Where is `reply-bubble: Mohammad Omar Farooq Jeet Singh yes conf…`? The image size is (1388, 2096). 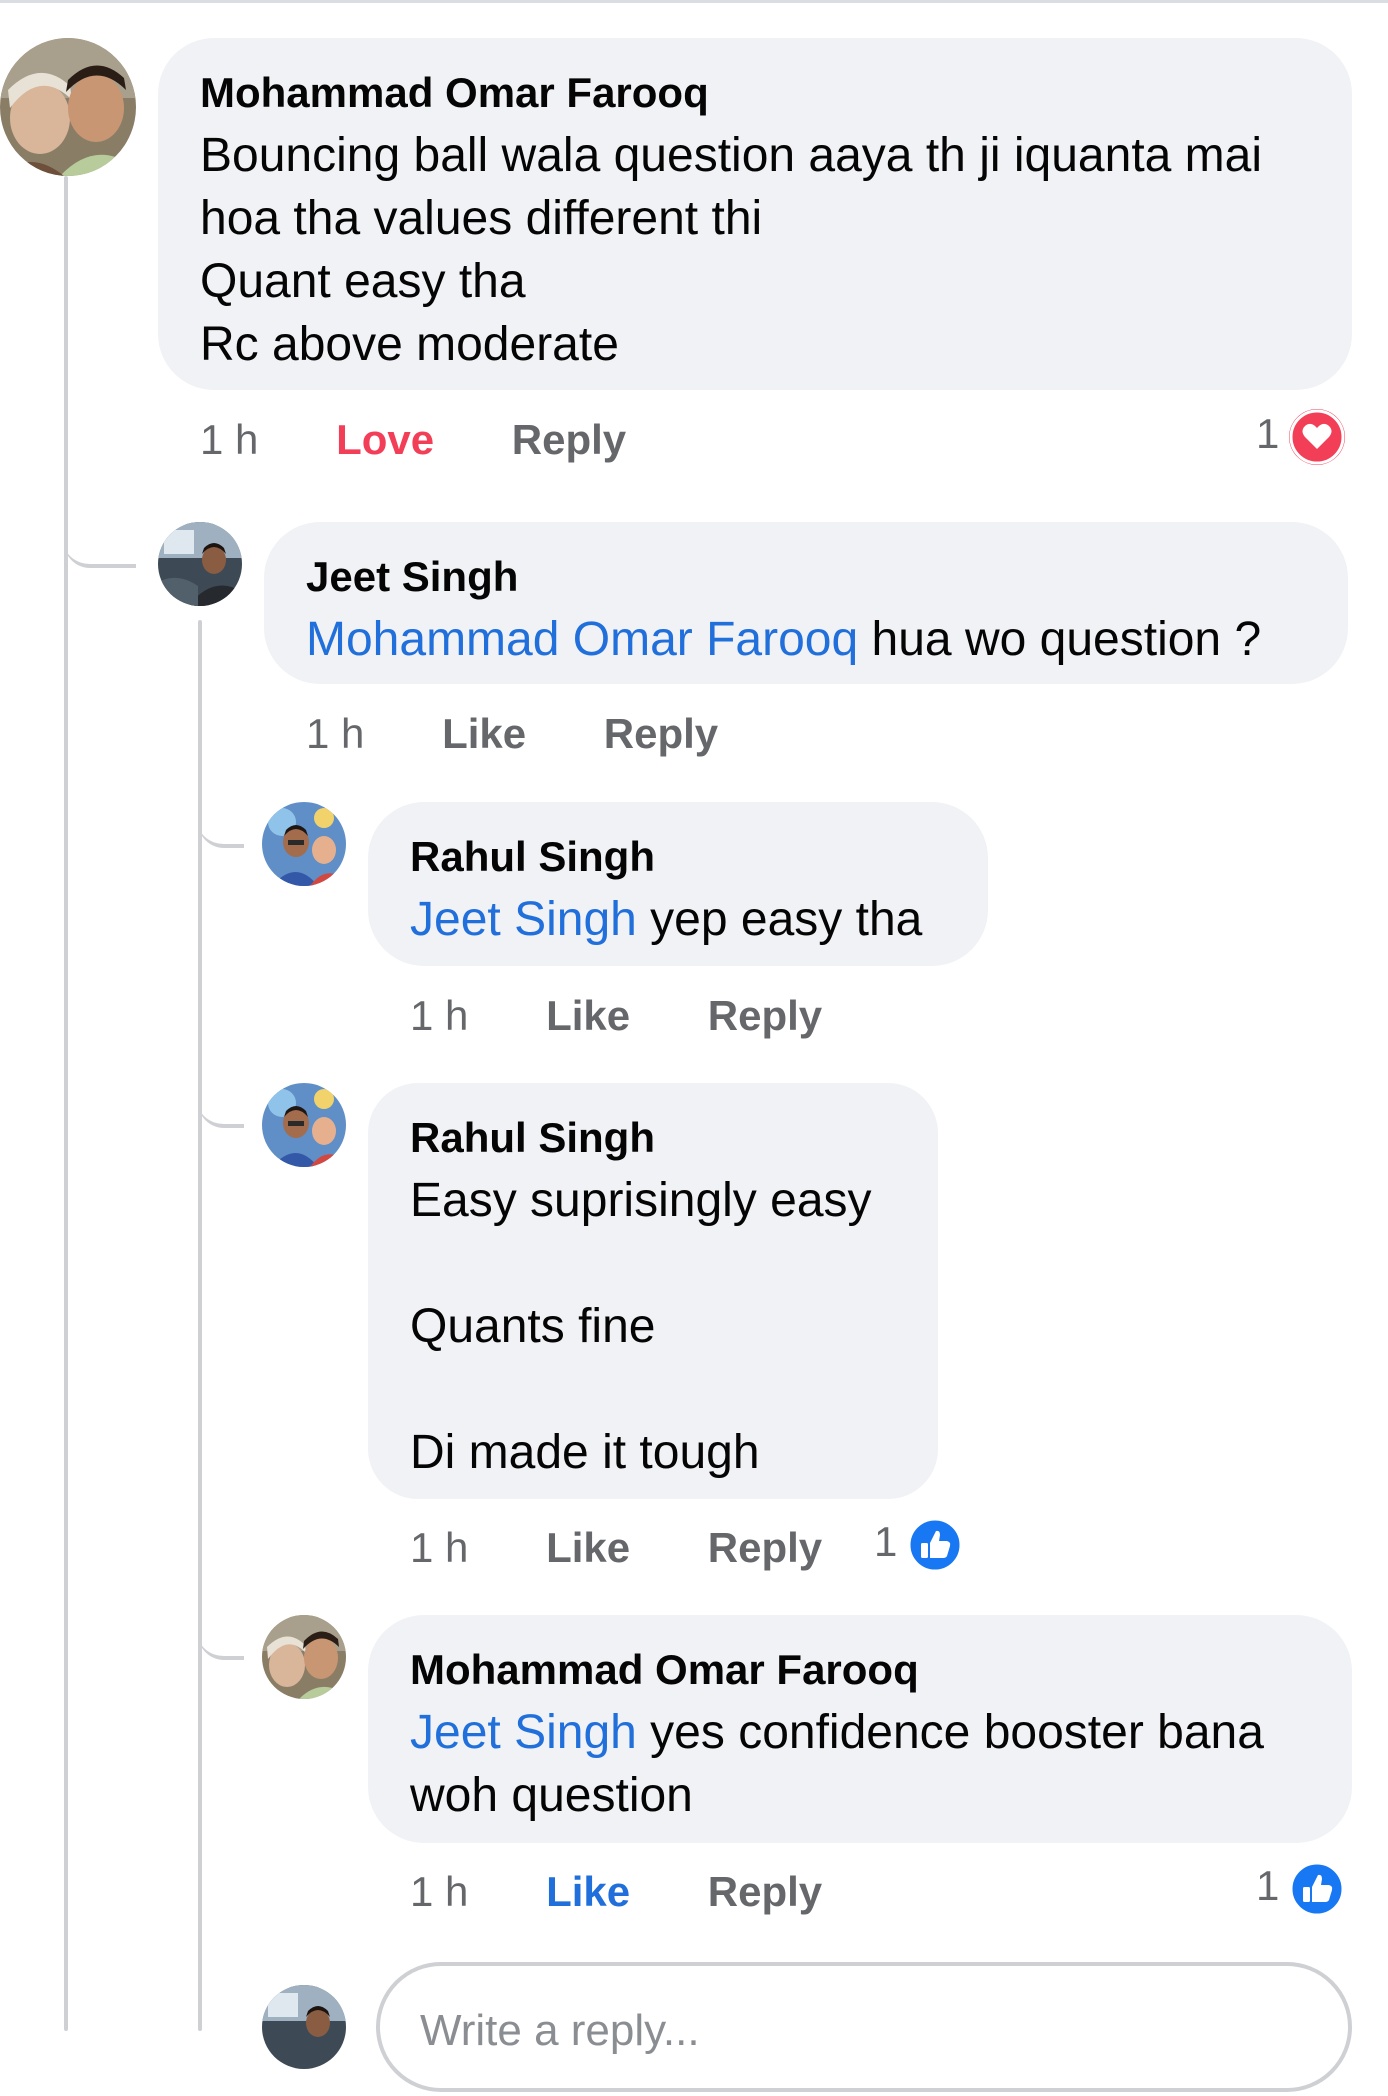
reply-bubble: Mohammad Omar Farooq Jeet Singh yes conf… is located at coordinates (860, 1729).